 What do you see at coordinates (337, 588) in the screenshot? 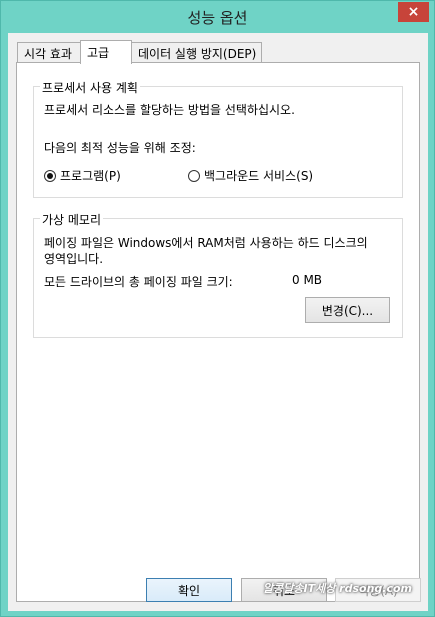
I see `watermark: 알콩달송IT세상 rdsong.com` at bounding box center [337, 588].